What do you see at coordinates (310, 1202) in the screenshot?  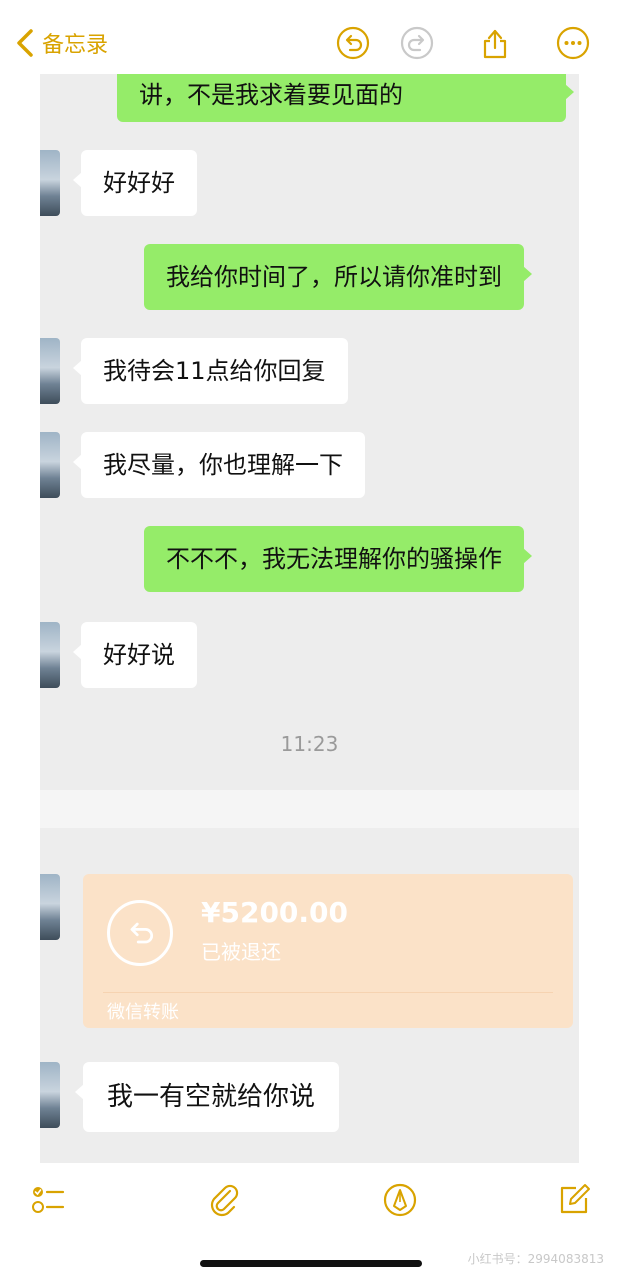 I see `notes-toolbar-bottom` at bounding box center [310, 1202].